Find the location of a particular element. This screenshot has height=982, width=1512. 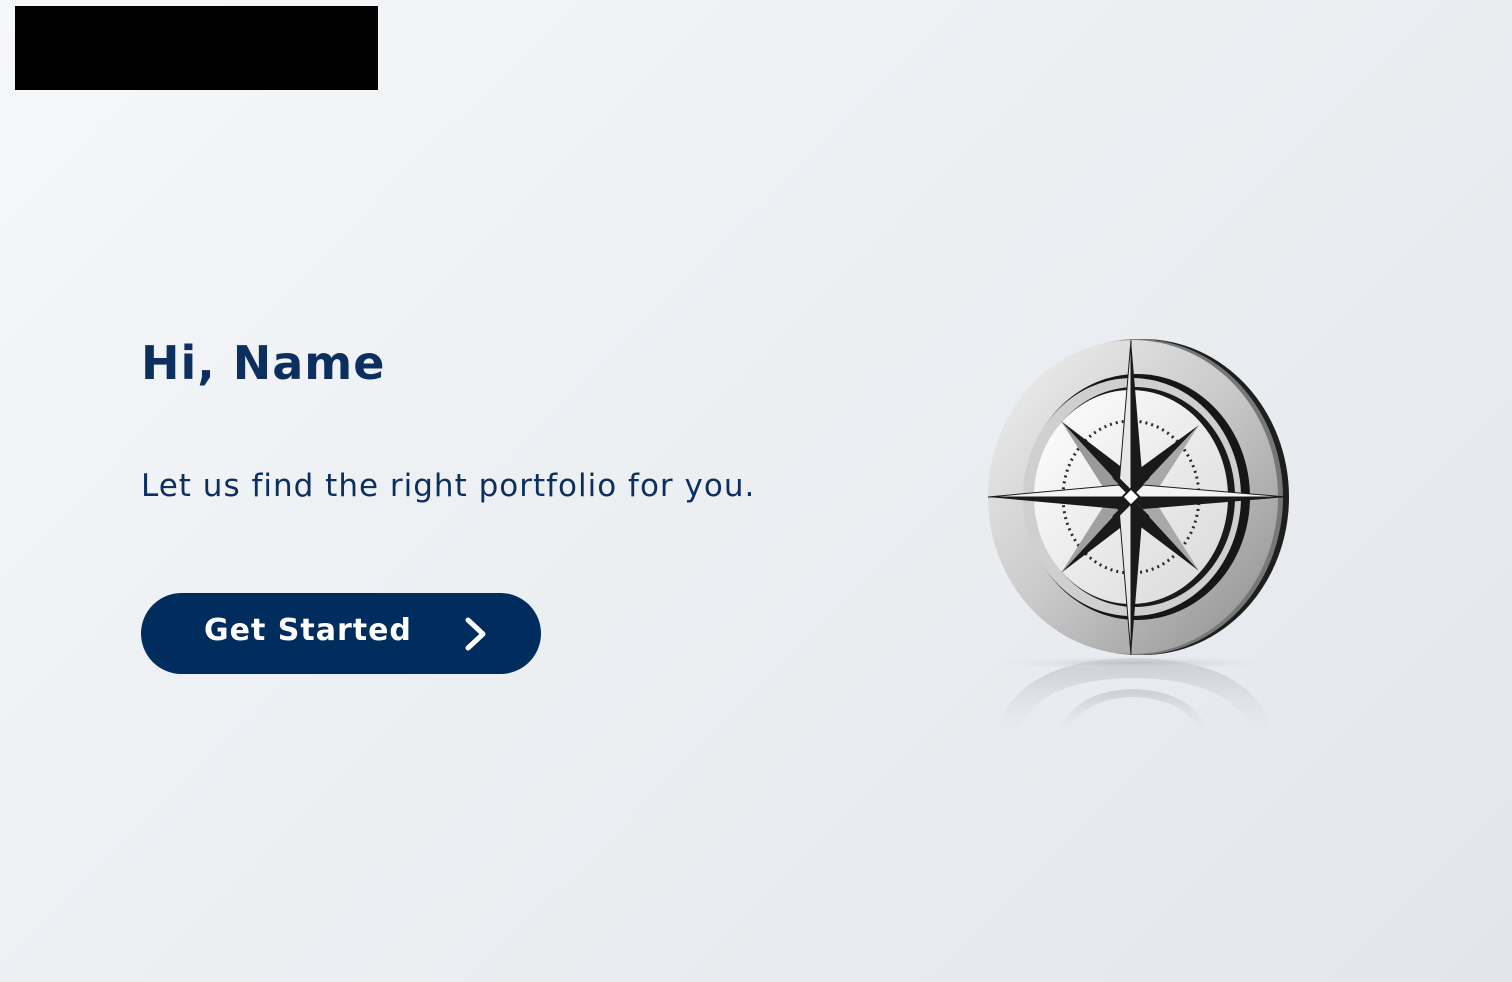

redacted-logo is located at coordinates (196, 48).